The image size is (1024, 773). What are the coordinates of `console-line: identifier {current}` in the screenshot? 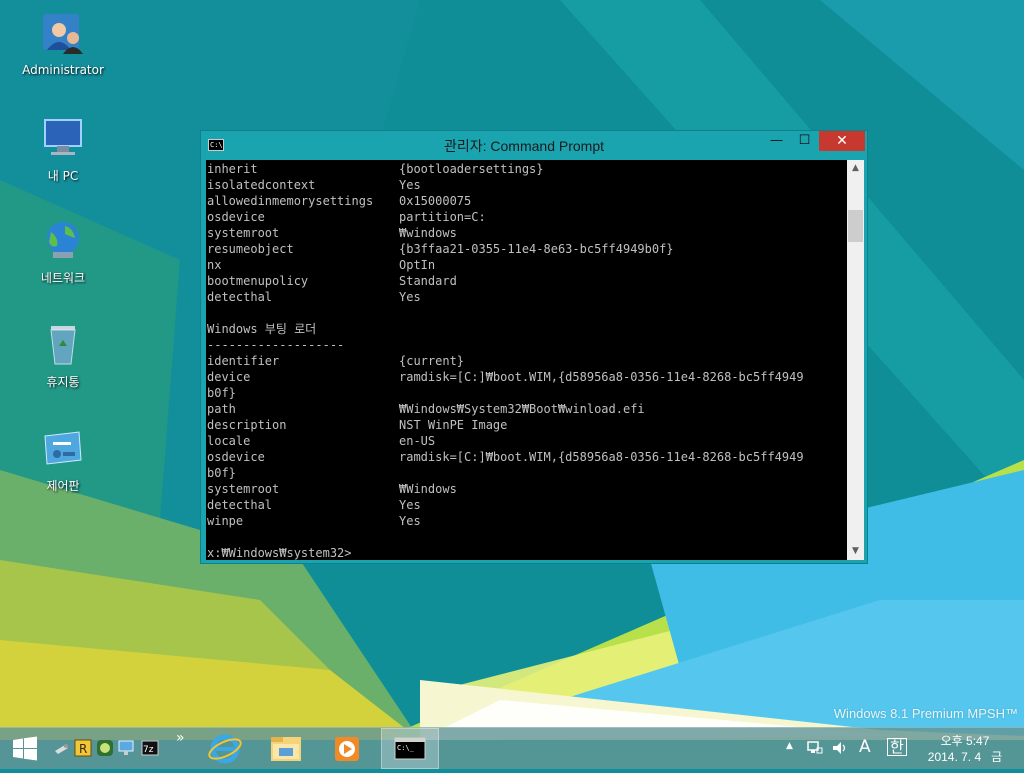 It's located at (527, 361).